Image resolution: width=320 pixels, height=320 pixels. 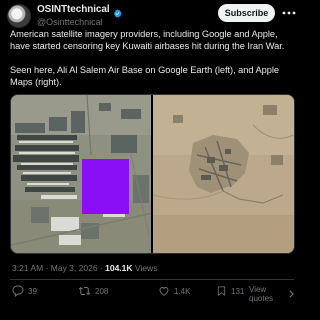 What do you see at coordinates (70, 22) in the screenshot?
I see `author-handle: @Osinttechnical` at bounding box center [70, 22].